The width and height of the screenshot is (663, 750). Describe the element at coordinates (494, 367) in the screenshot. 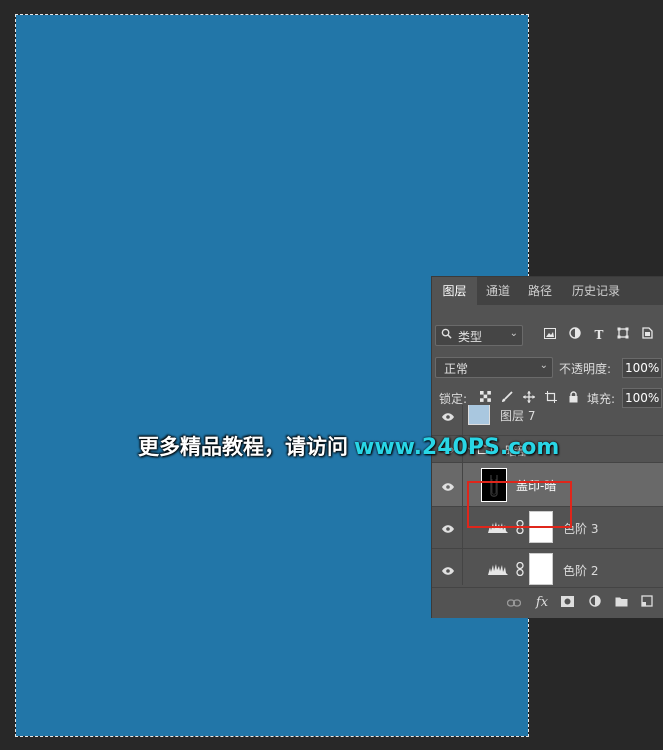

I see `blend-mode-select: 正常 ⌄` at that location.